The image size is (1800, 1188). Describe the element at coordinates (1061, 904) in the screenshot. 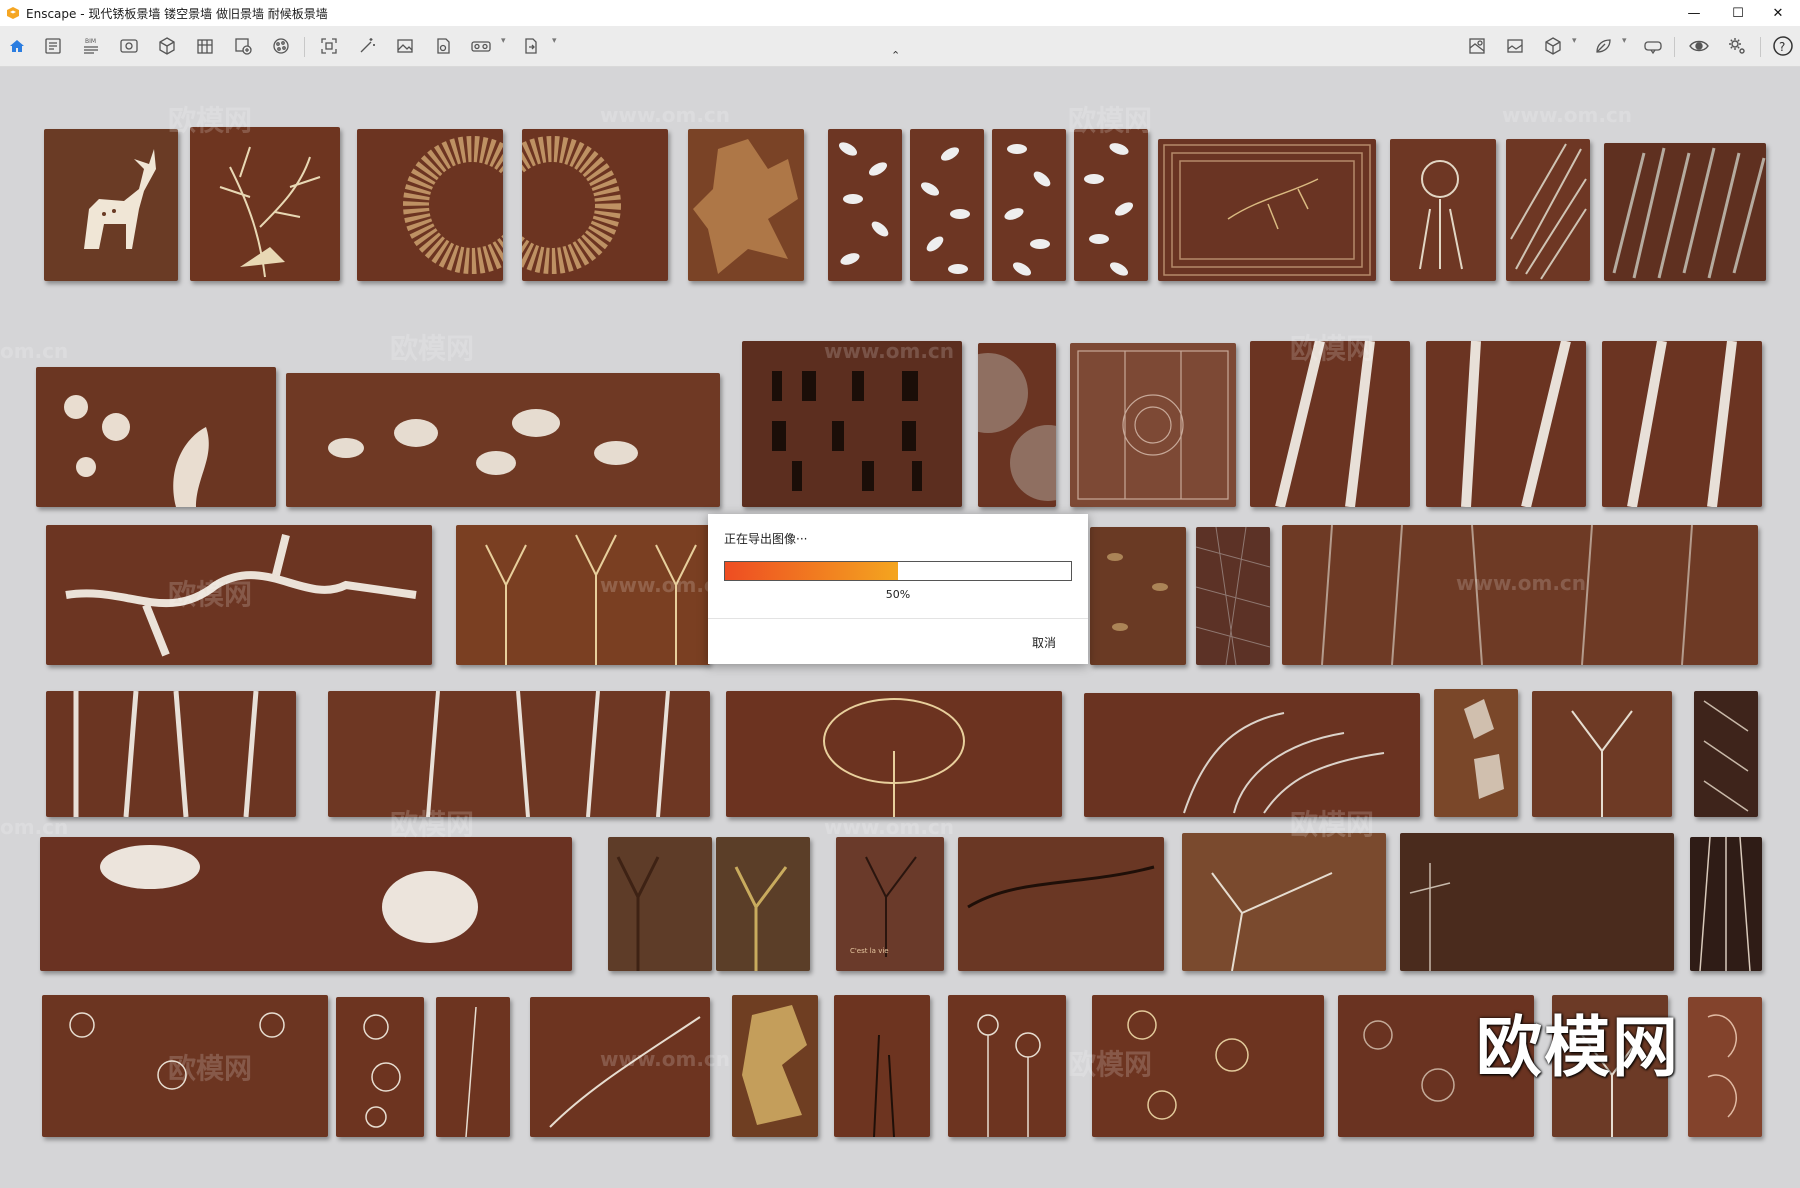

I see `panel-birds` at that location.